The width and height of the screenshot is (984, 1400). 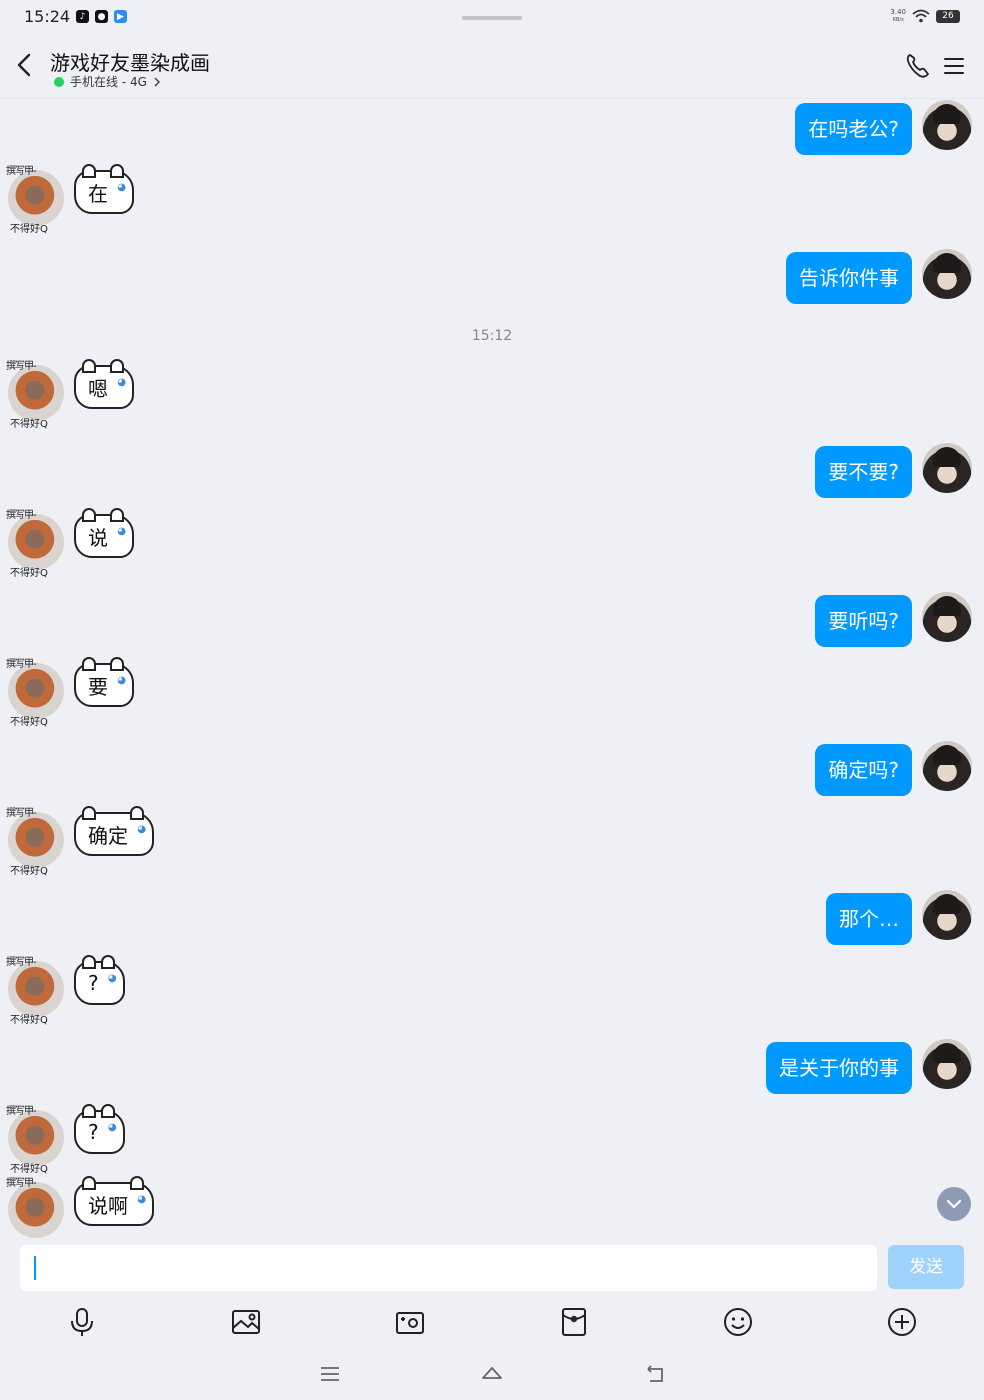 What do you see at coordinates (98, 686) in the screenshot?
I see `sticker-text: 要` at bounding box center [98, 686].